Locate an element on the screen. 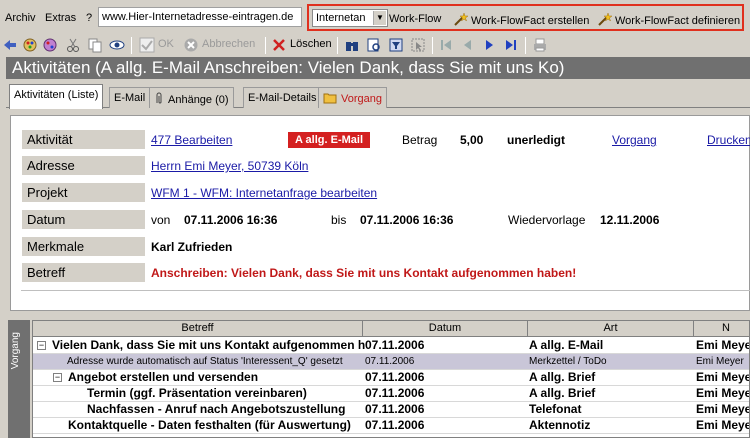 The image size is (750, 438). tab-vorgang: Vorgang is located at coordinates (352, 97).